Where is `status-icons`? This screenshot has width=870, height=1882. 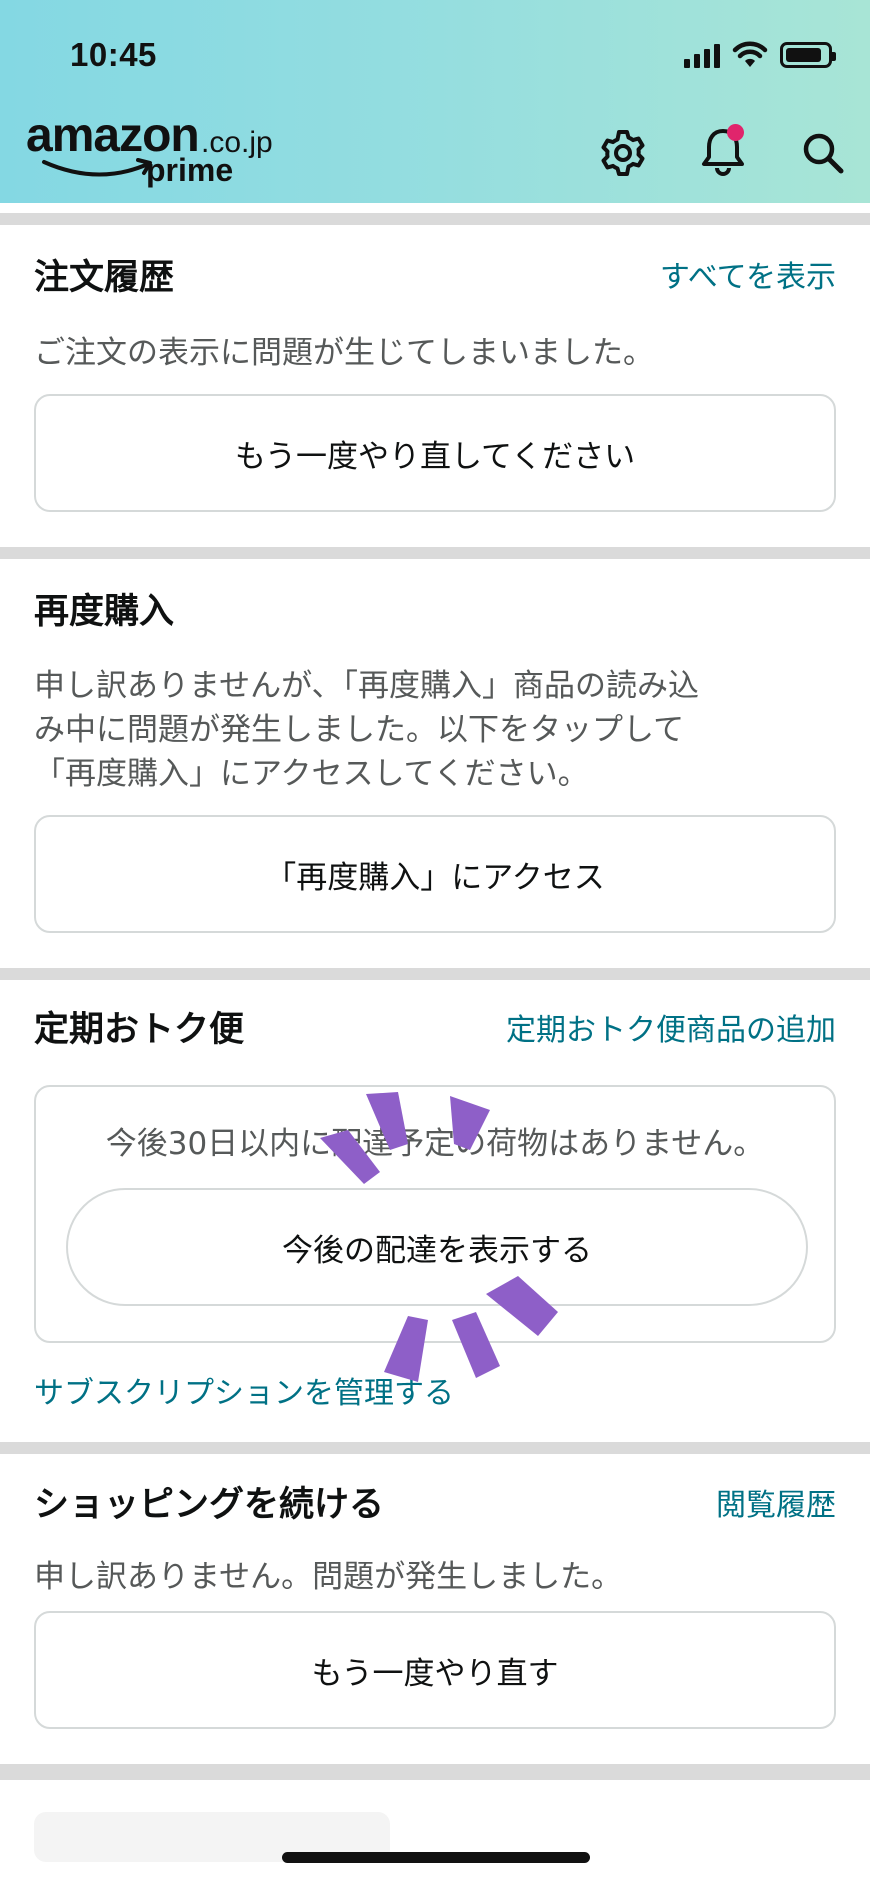 status-icons is located at coordinates (760, 55).